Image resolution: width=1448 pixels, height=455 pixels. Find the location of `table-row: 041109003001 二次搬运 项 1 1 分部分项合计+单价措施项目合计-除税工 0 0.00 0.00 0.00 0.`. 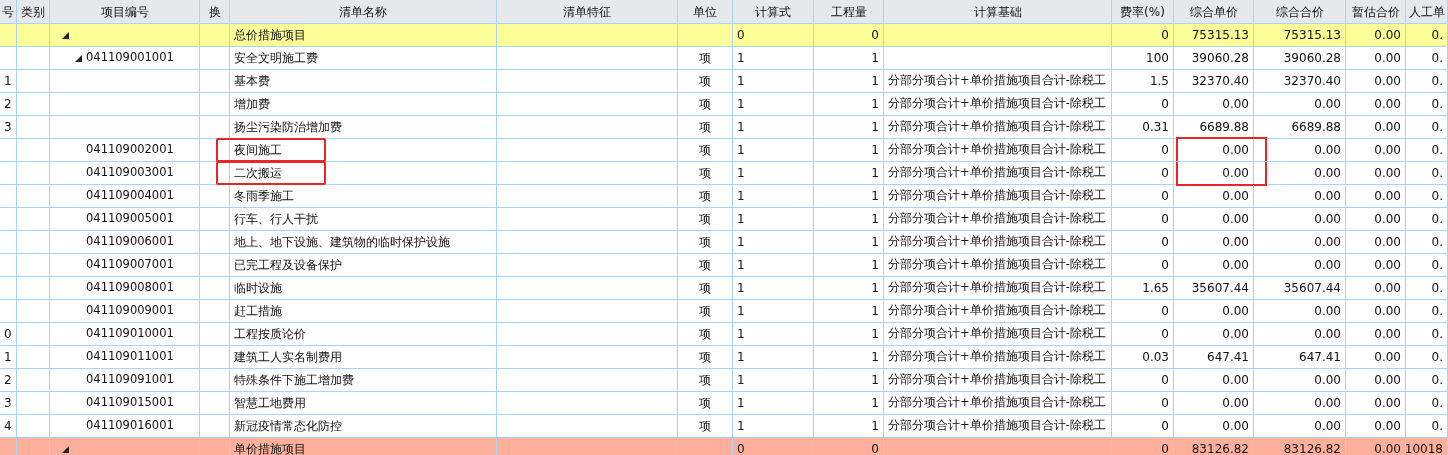

table-row: 041109003001 二次搬运 项 1 1 分部分项合计+单价措施项目合计-除税工 0 0.00 0.00 0.00 0. is located at coordinates (724, 173).